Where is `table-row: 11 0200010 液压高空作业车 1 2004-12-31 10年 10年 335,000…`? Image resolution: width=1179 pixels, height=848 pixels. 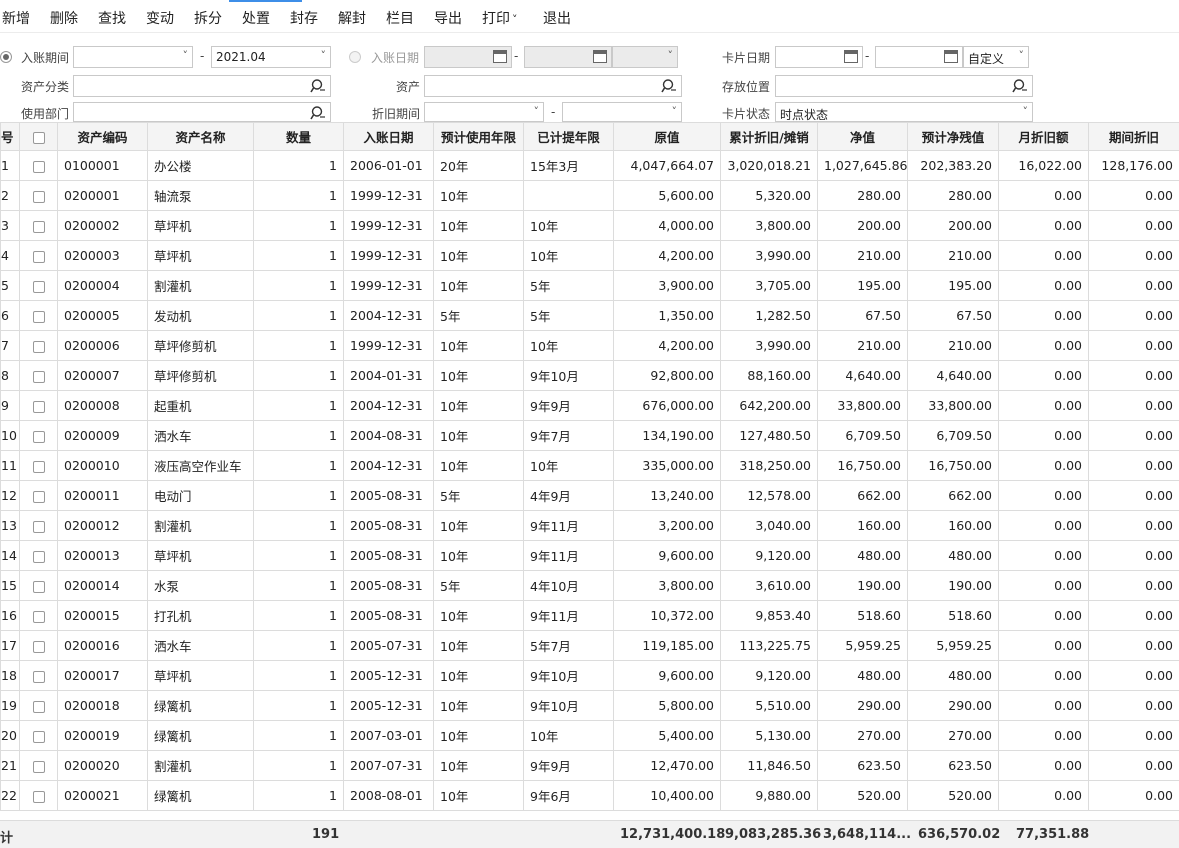 table-row: 11 0200010 液压高空作业车 1 2004-12-31 10年 10年 335,000… is located at coordinates (589, 465).